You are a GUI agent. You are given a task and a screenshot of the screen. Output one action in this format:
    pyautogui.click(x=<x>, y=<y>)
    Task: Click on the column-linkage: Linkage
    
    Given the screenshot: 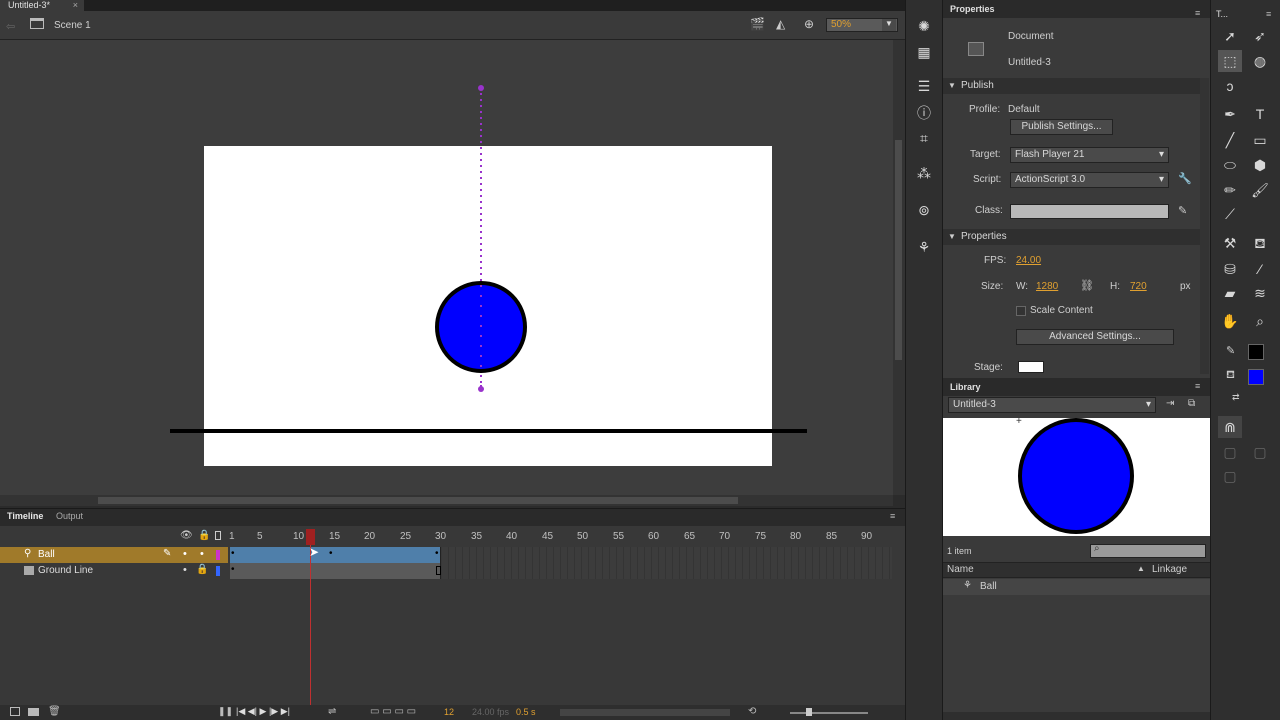 What is the action you would take?
    pyautogui.click(x=1169, y=569)
    